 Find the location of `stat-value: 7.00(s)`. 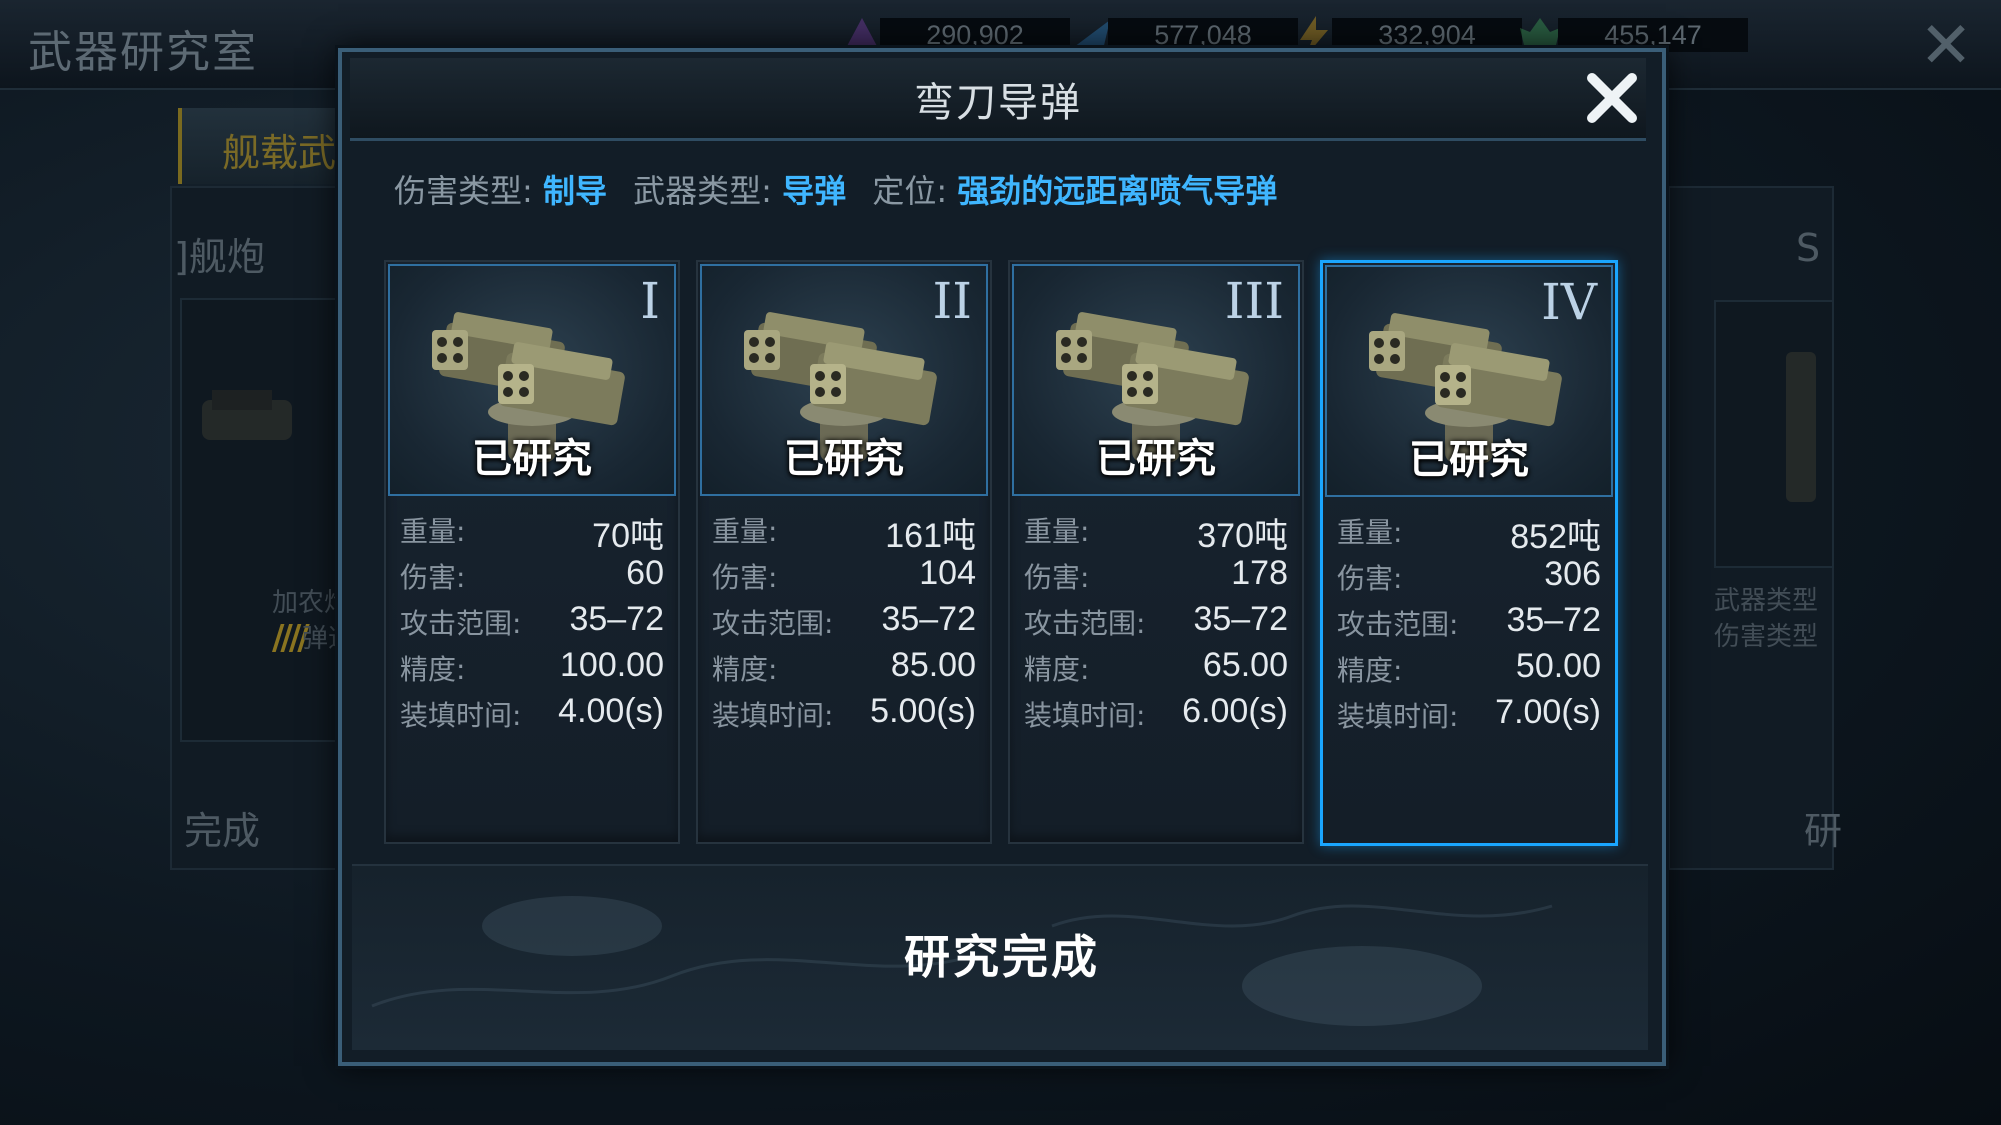

stat-value: 7.00(s) is located at coordinates (1548, 712).